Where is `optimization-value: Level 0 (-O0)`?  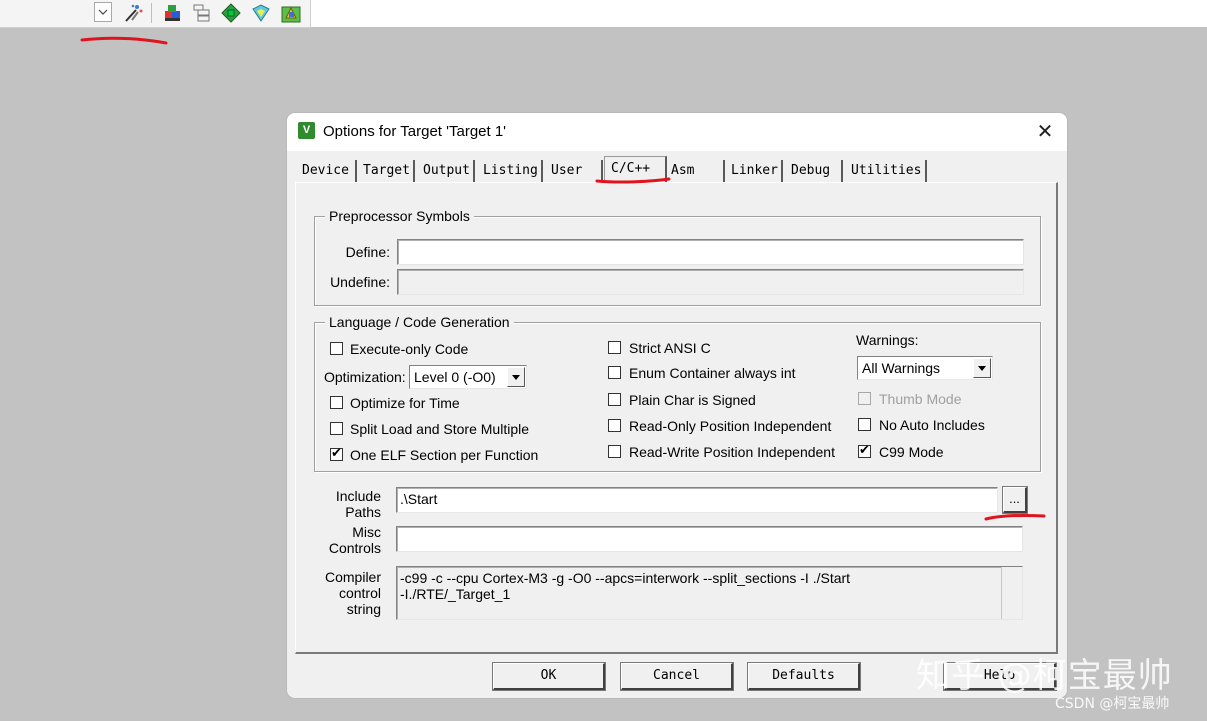
optimization-value: Level 0 (-O0) is located at coordinates (455, 377).